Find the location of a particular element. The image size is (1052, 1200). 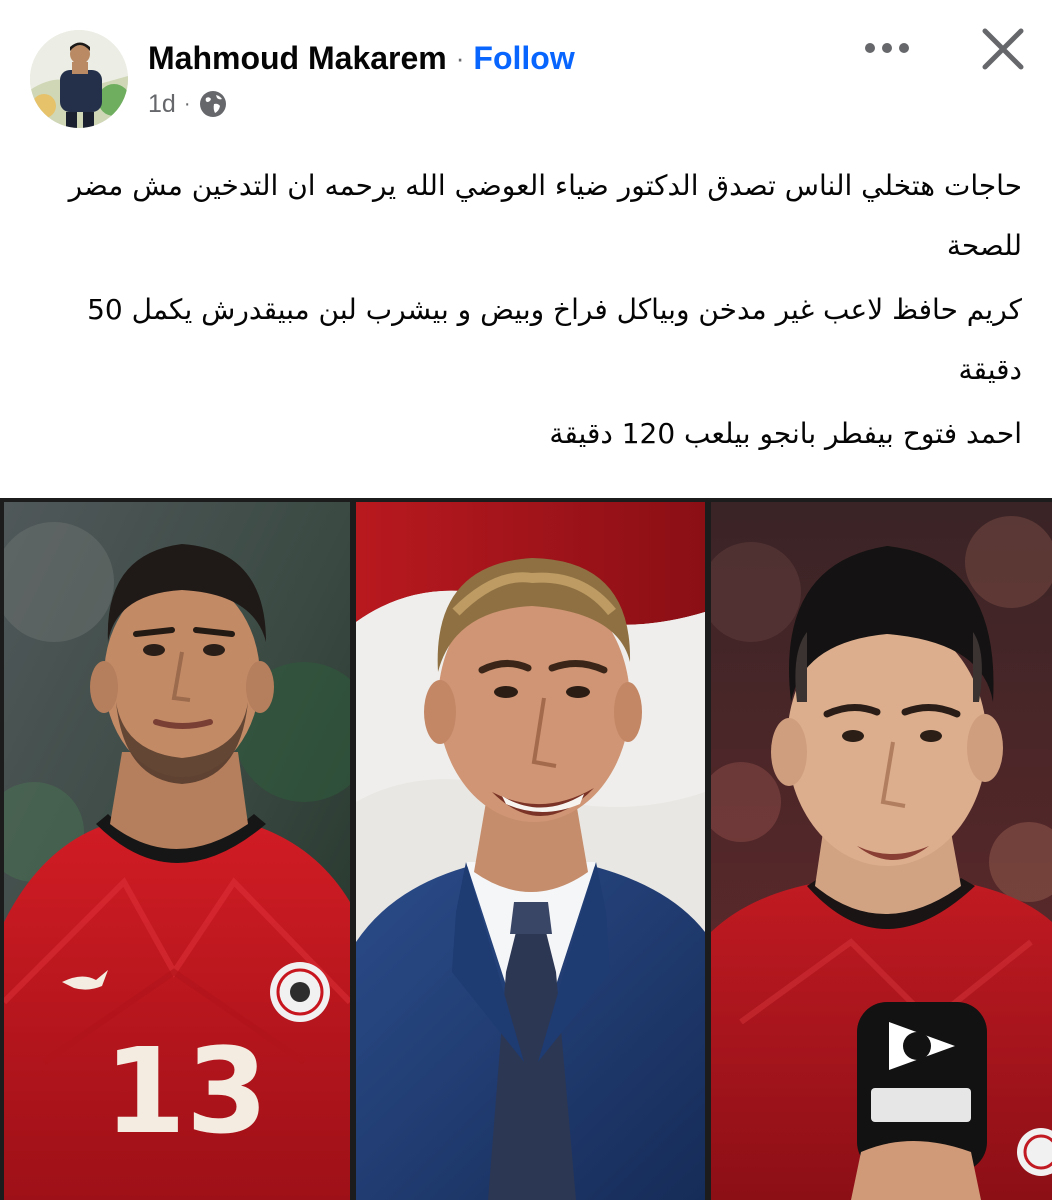

close-icon is located at coordinates (1003, 49).